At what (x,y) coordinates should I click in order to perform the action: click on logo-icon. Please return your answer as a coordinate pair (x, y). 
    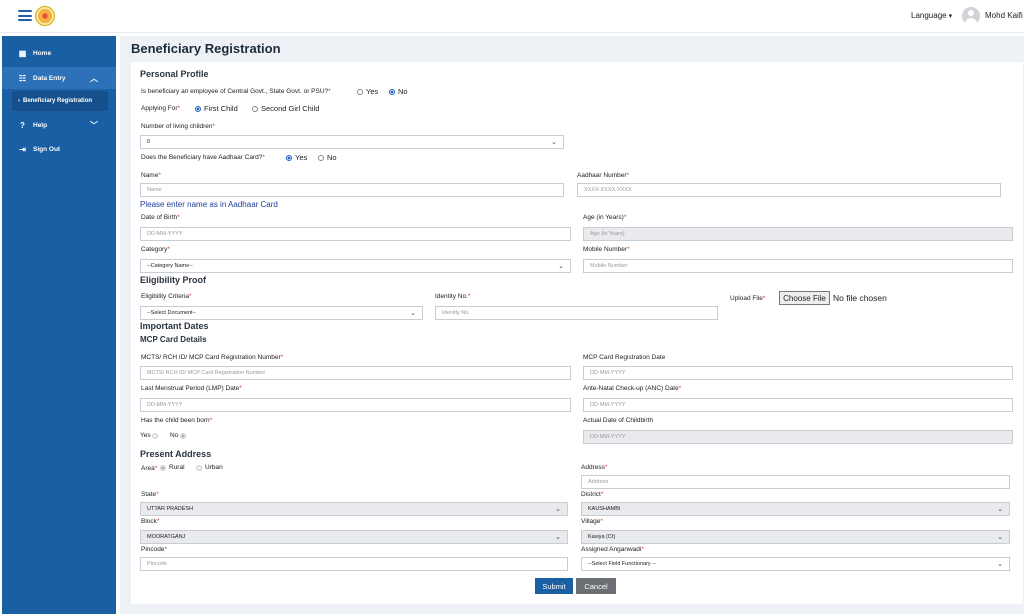
    Looking at the image, I should click on (45, 16).